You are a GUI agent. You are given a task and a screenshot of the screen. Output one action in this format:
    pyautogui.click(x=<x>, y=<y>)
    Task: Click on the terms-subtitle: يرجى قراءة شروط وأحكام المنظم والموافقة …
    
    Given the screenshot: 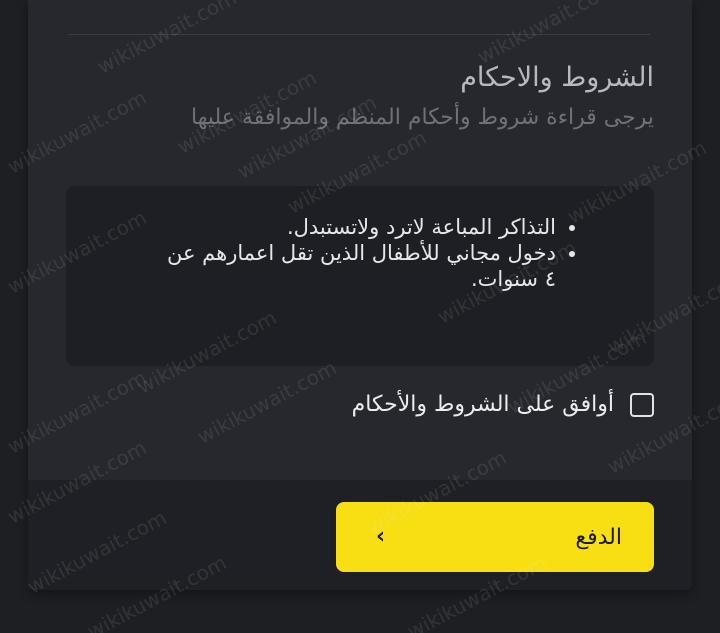 What is the action you would take?
    pyautogui.click(x=422, y=117)
    